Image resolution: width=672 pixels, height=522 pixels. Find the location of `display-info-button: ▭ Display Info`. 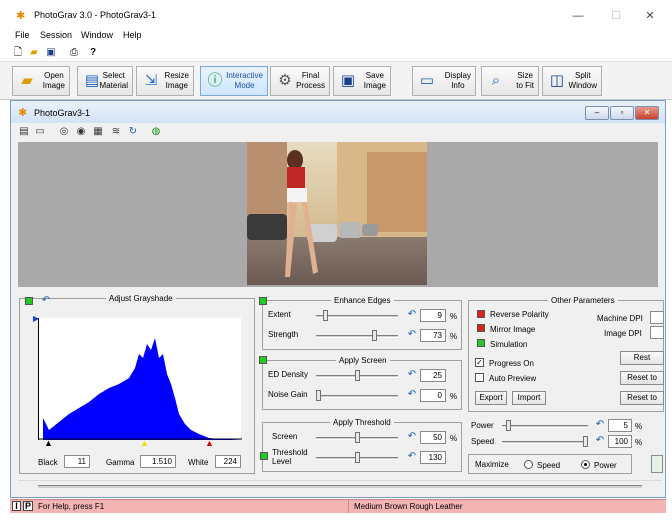

display-info-button: ▭ Display Info is located at coordinates (444, 81).